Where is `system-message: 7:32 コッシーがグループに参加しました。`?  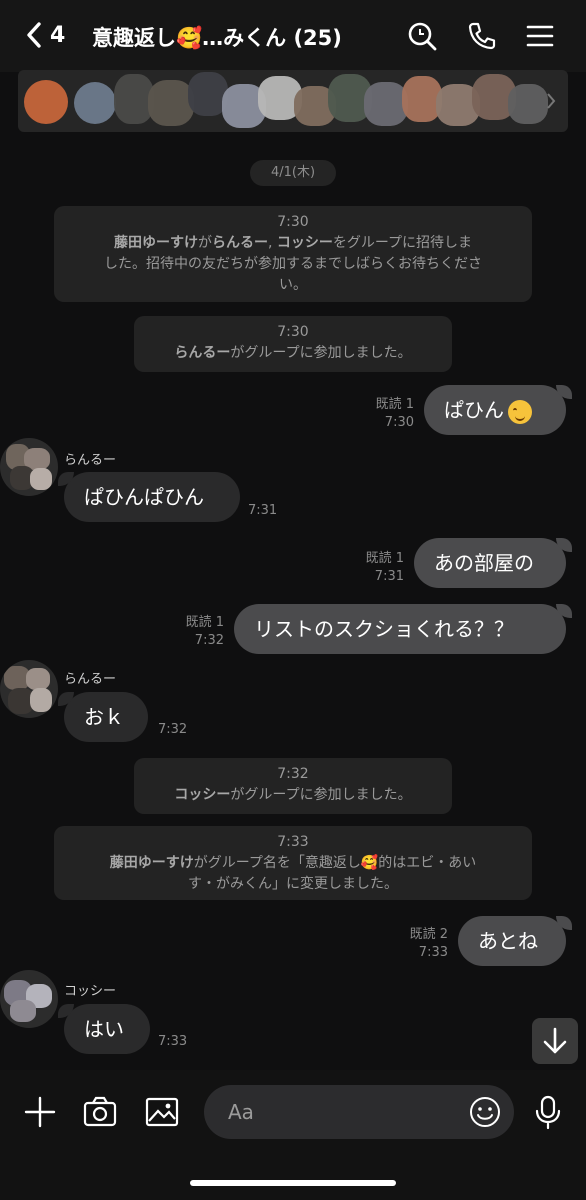 system-message: 7:32 コッシーがグループに参加しました。 is located at coordinates (293, 786).